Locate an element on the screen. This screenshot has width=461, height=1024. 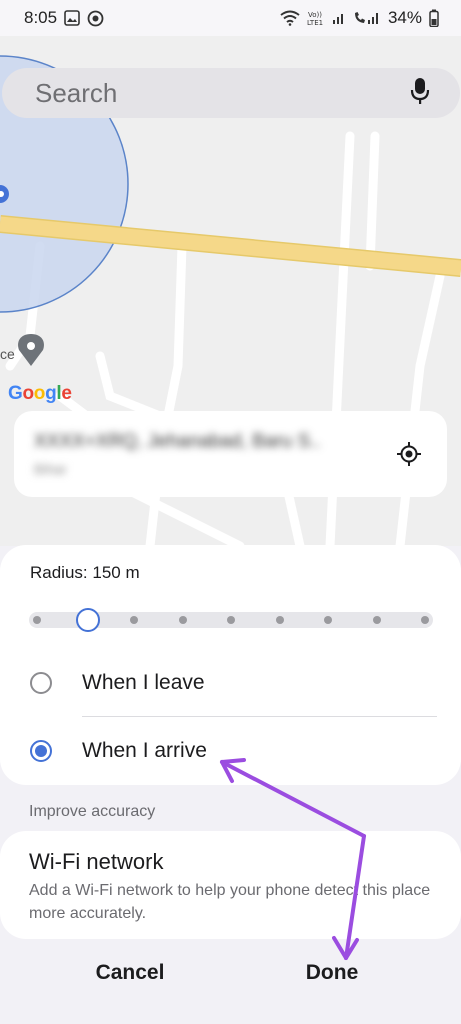
status-time: 8:05 is located at coordinates (41, 17).